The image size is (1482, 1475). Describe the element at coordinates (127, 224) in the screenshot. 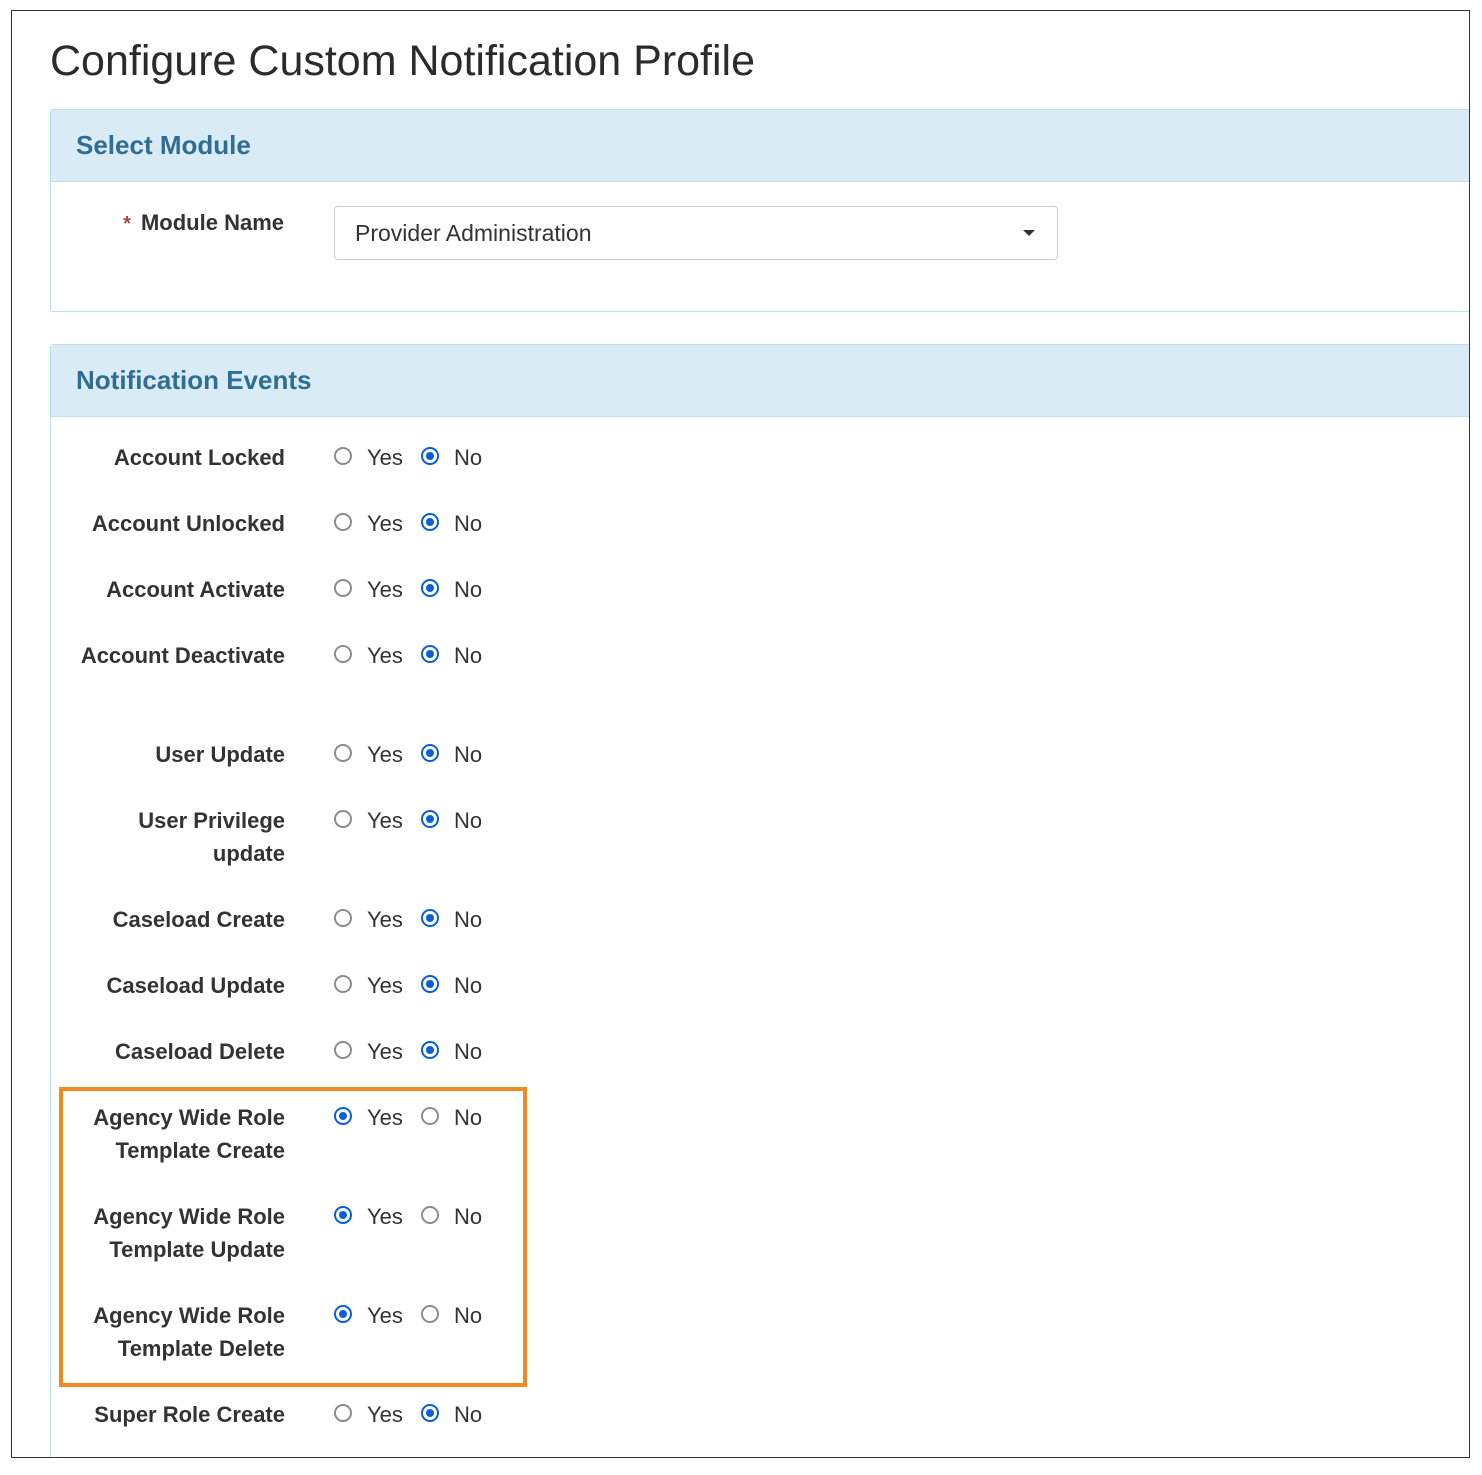

I see `required-marker: *` at that location.